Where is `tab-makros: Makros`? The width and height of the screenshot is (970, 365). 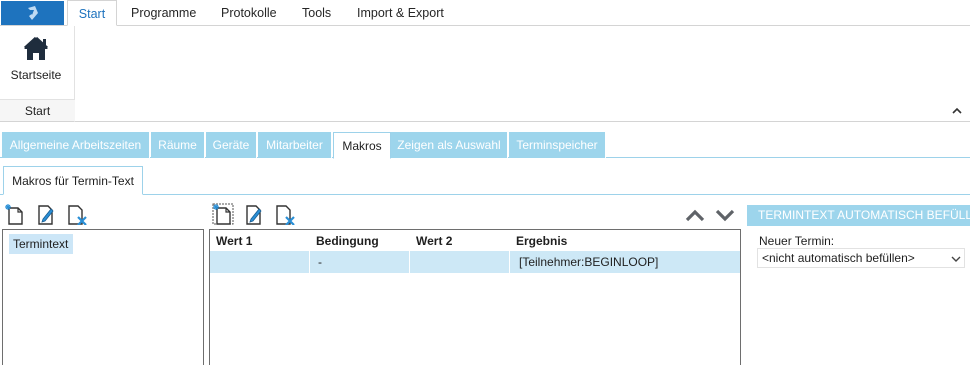 tab-makros: Makros is located at coordinates (362, 145).